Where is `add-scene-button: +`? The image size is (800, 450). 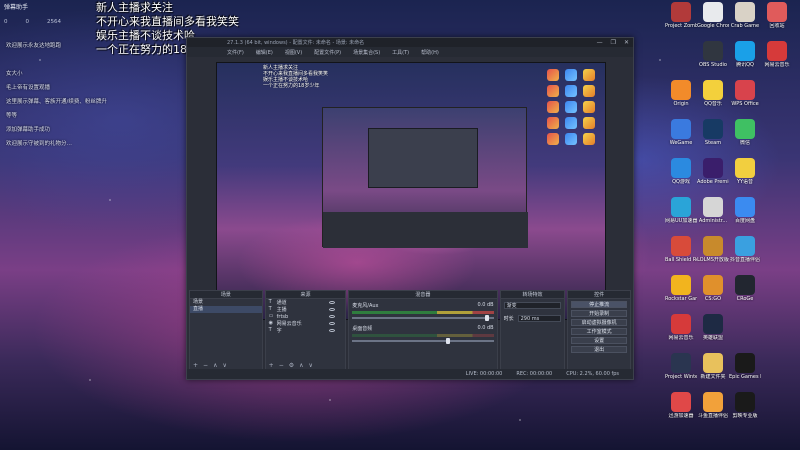 add-scene-button: + is located at coordinates (195, 365).